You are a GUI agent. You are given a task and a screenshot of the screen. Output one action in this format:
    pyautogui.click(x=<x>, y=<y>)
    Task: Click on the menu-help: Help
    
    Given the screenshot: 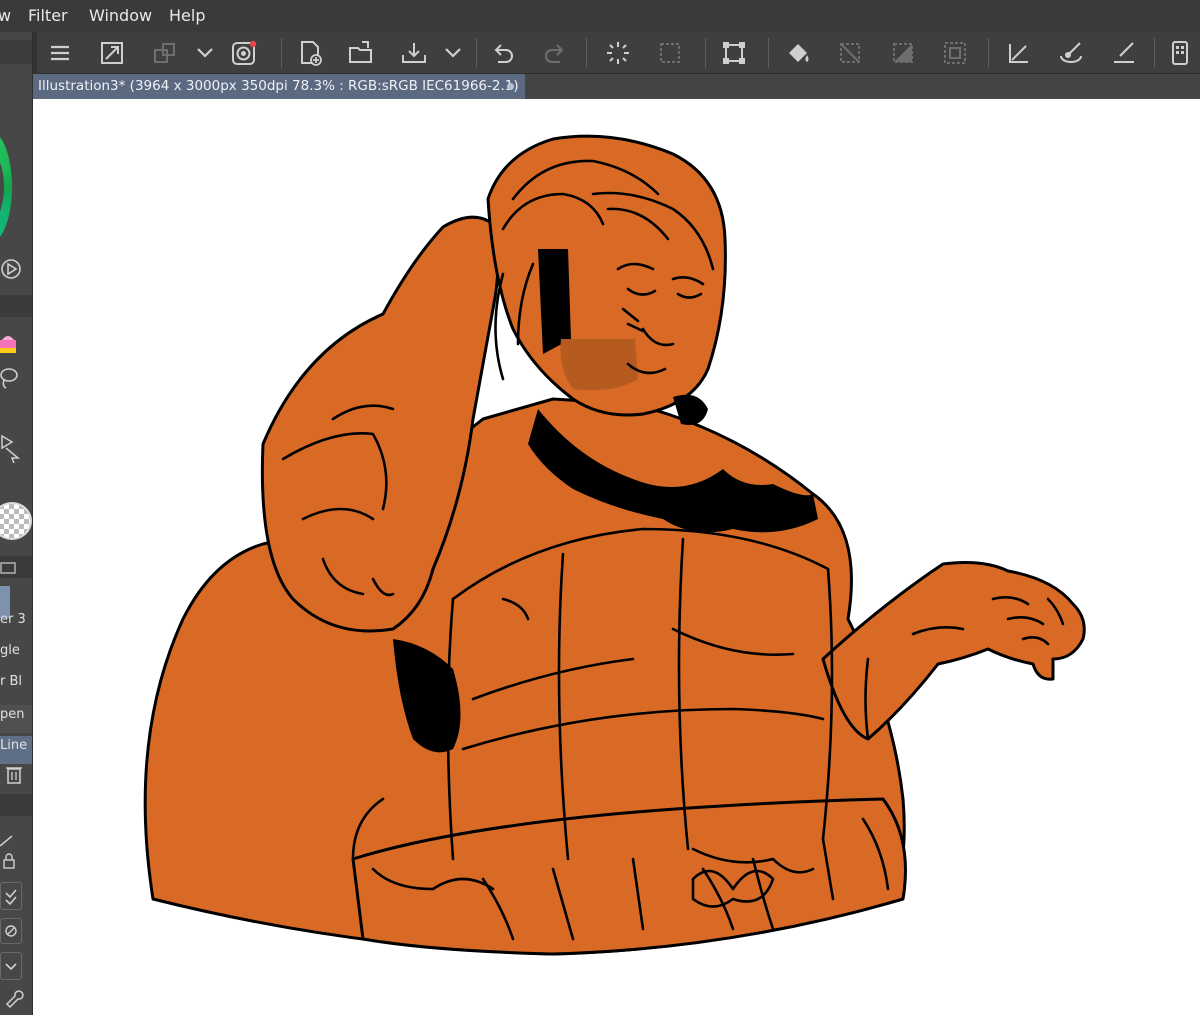 What is the action you would take?
    pyautogui.click(x=187, y=15)
    